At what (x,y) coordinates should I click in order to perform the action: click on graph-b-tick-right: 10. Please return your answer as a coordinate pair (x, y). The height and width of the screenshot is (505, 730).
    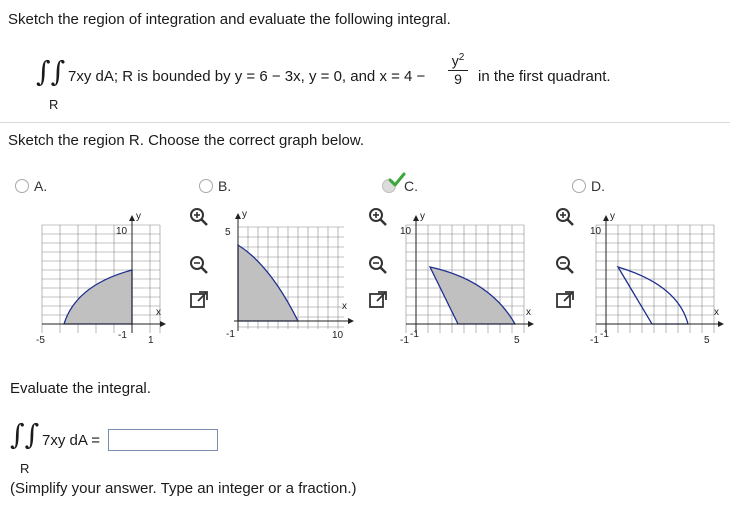
    Looking at the image, I should click on (338, 335).